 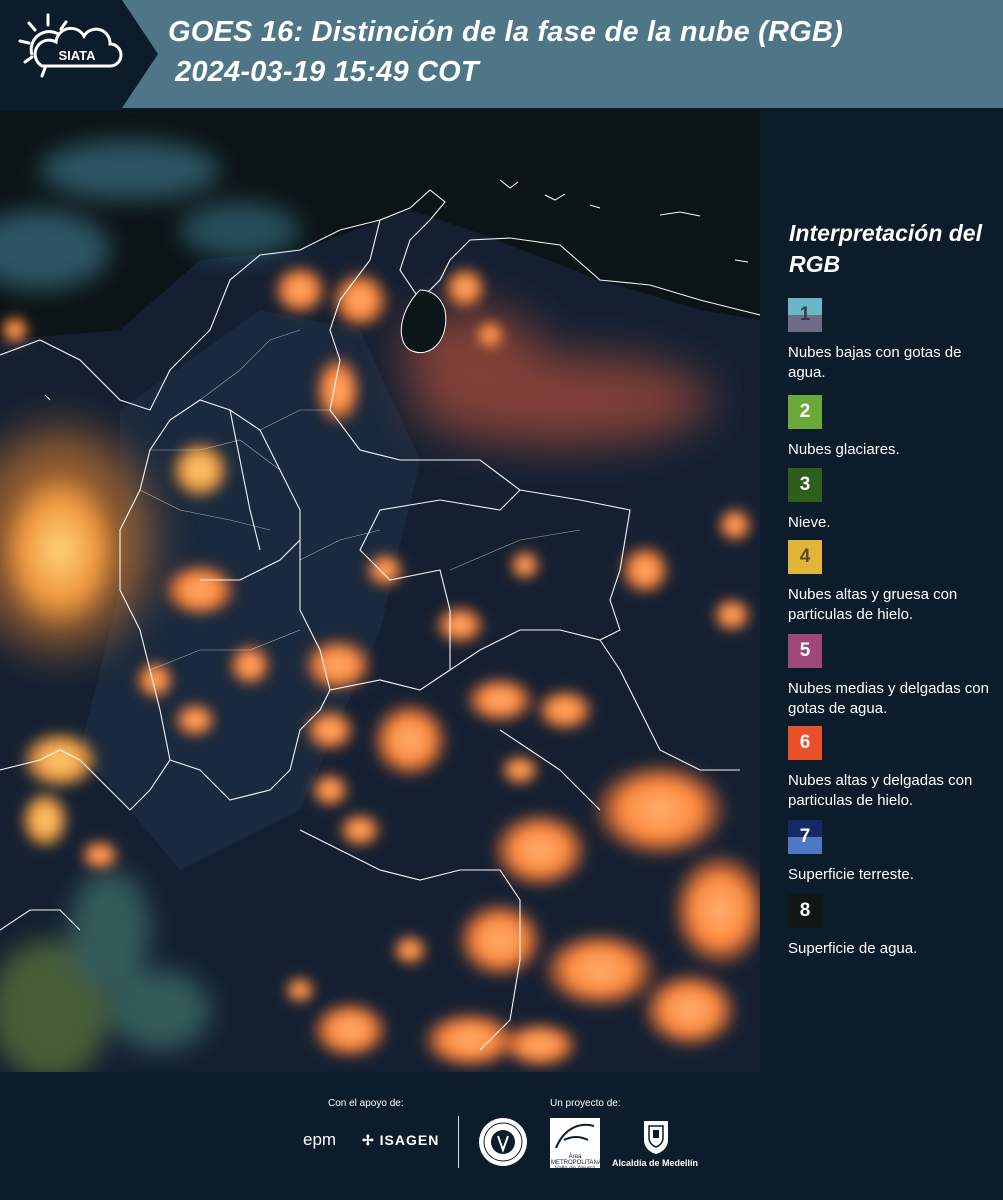 I want to click on area-metropolitana-label: Área METROPOLITANA Valle de Aburrá, so click(x=576, y=1163).